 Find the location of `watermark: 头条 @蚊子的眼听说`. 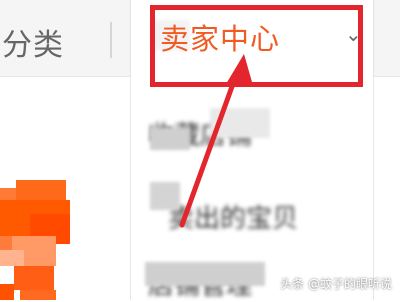

watermark: 头条 @蚊子的眼听说 is located at coordinates (336, 284).